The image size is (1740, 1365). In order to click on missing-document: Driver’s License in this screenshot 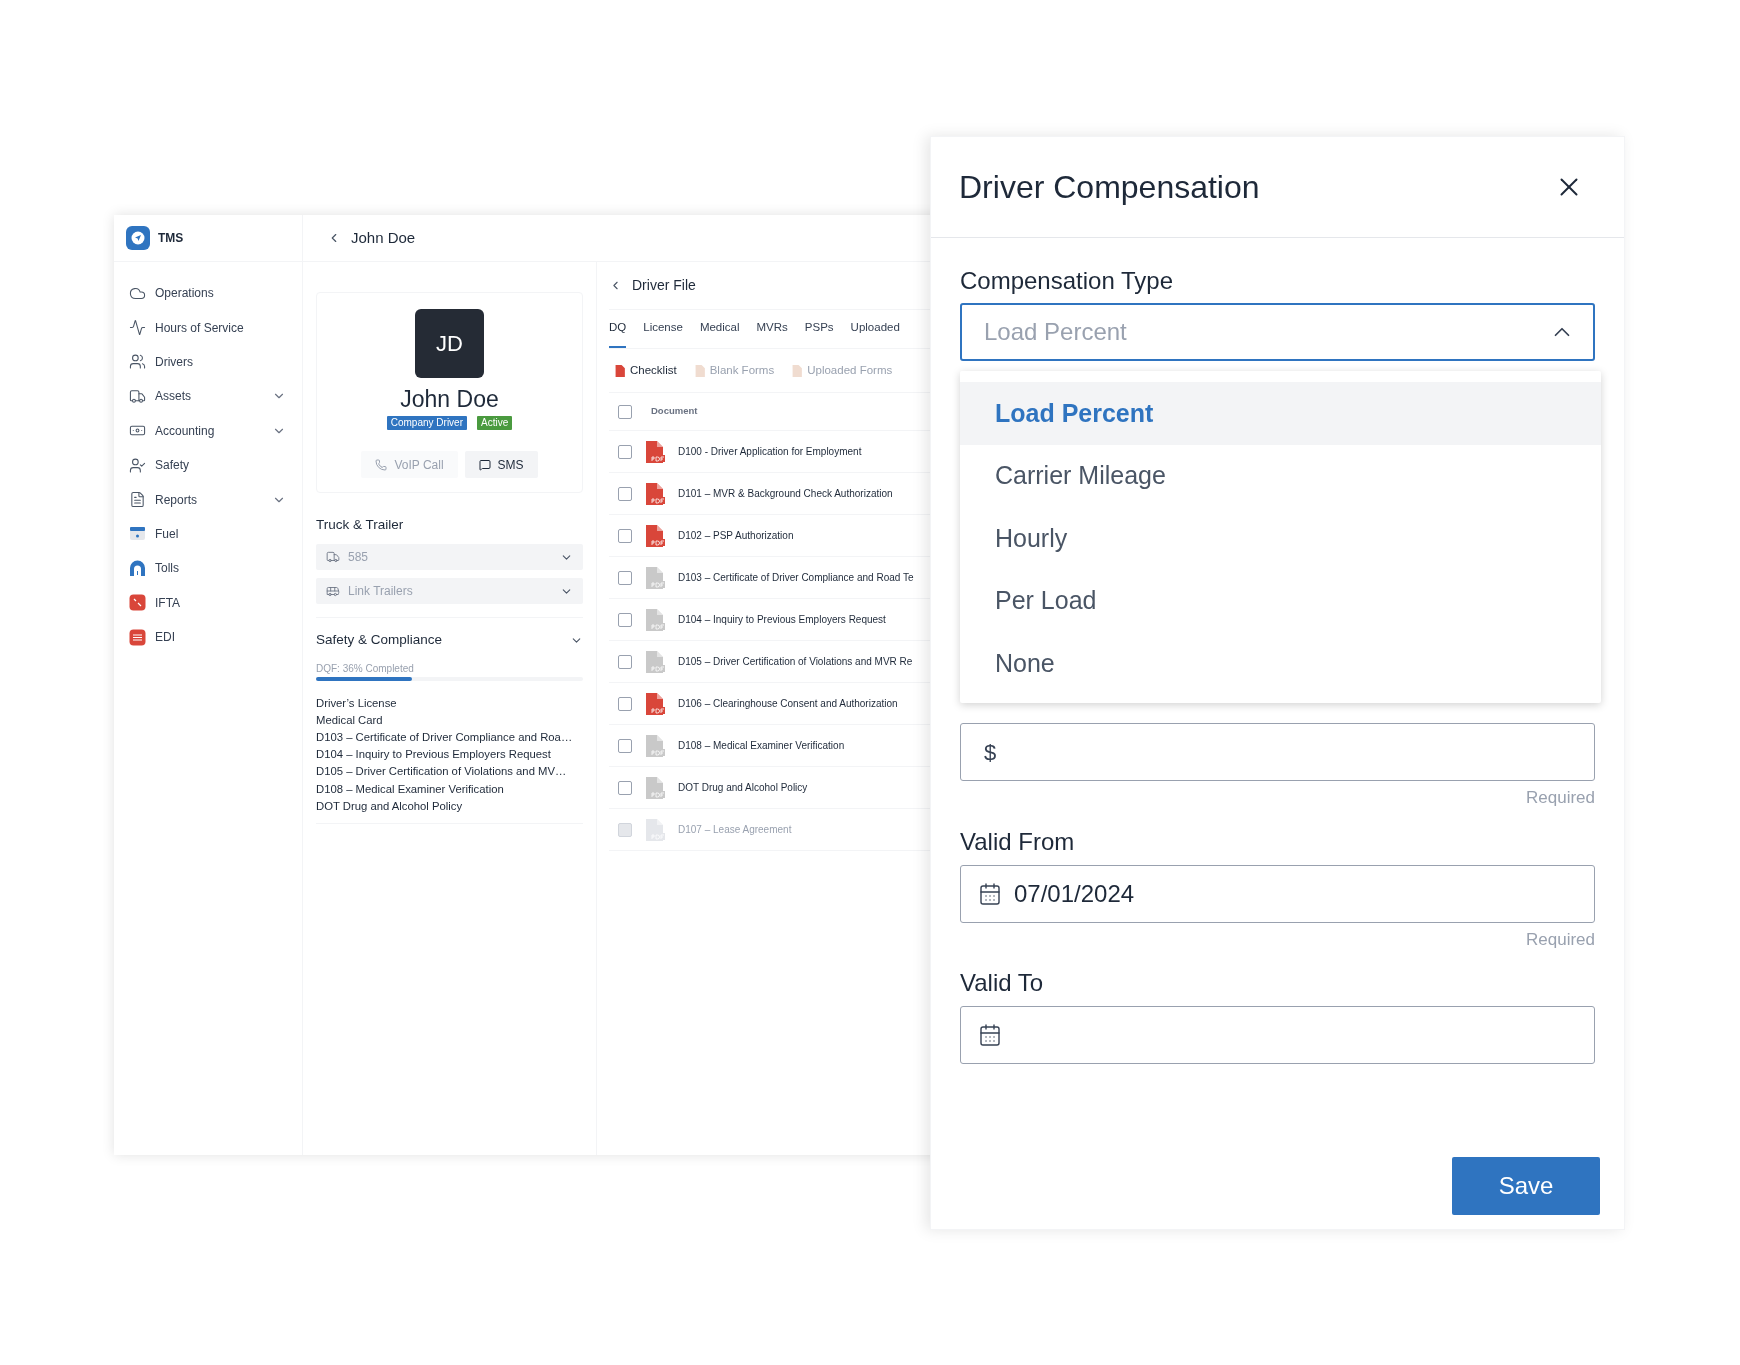, I will do `click(357, 703)`.